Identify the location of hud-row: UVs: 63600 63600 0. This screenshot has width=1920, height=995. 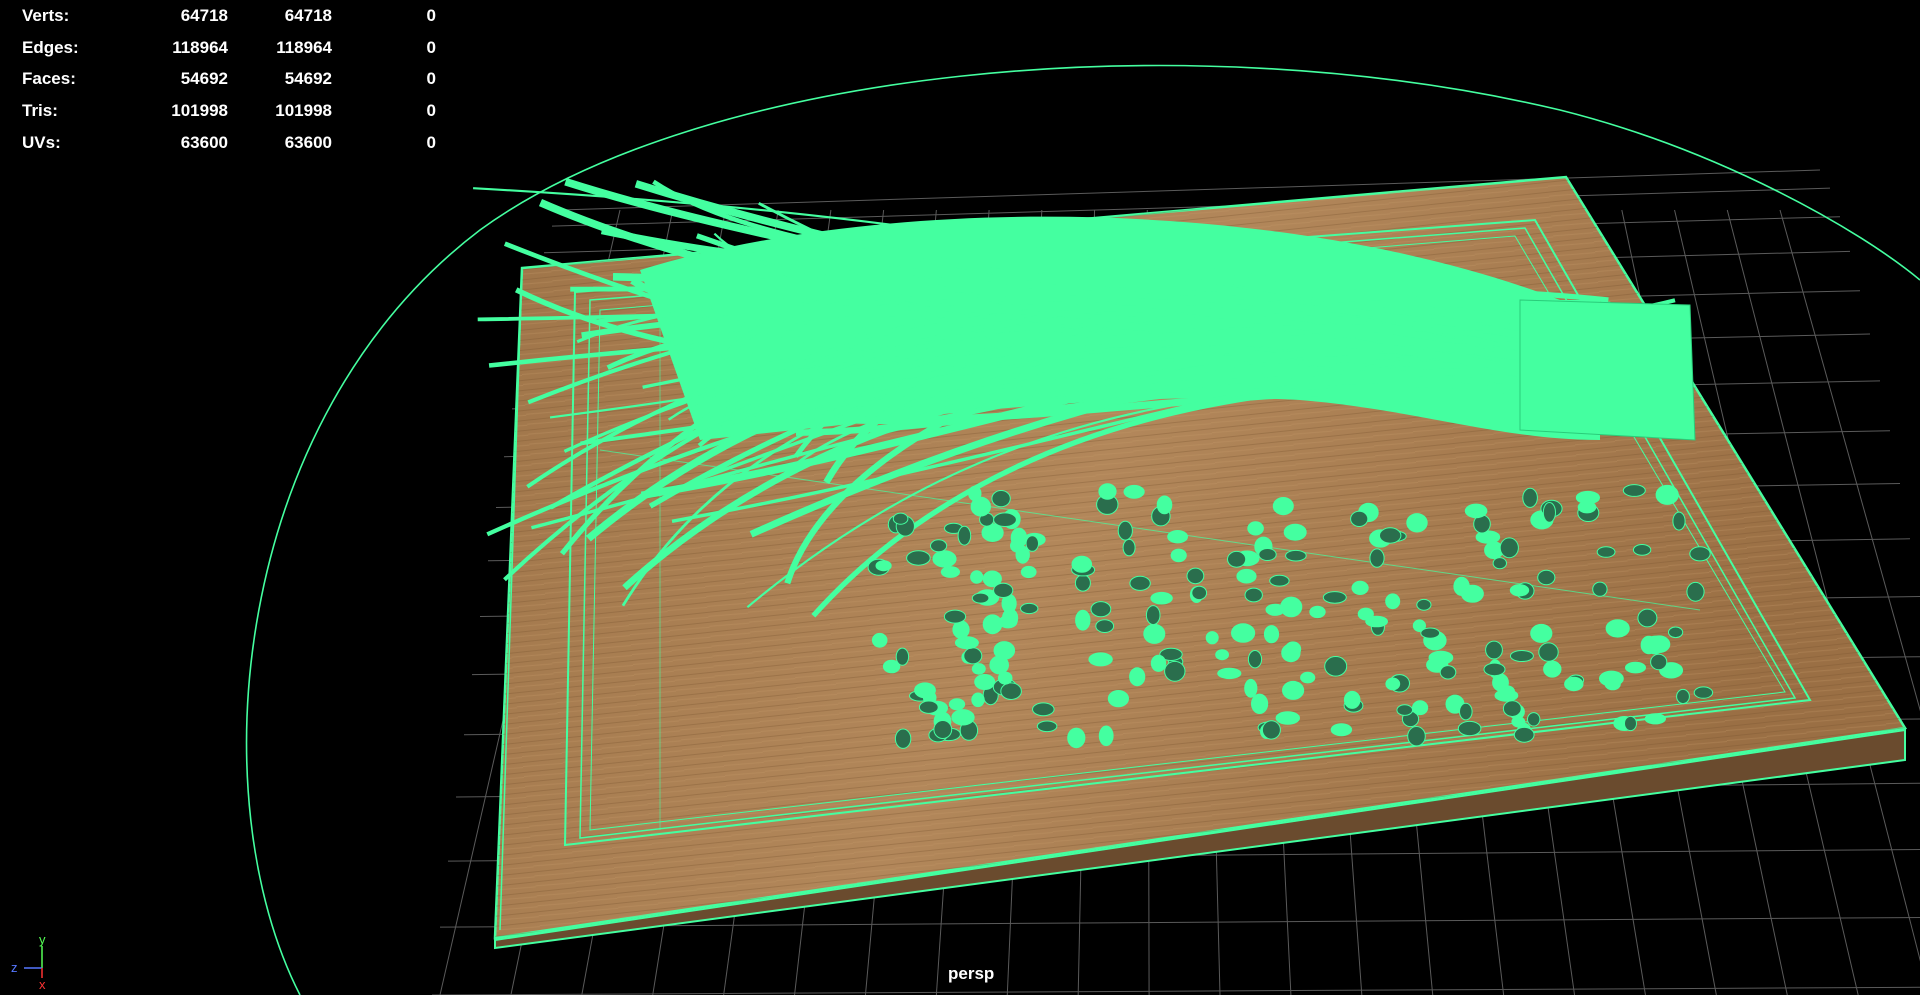
(229, 143).